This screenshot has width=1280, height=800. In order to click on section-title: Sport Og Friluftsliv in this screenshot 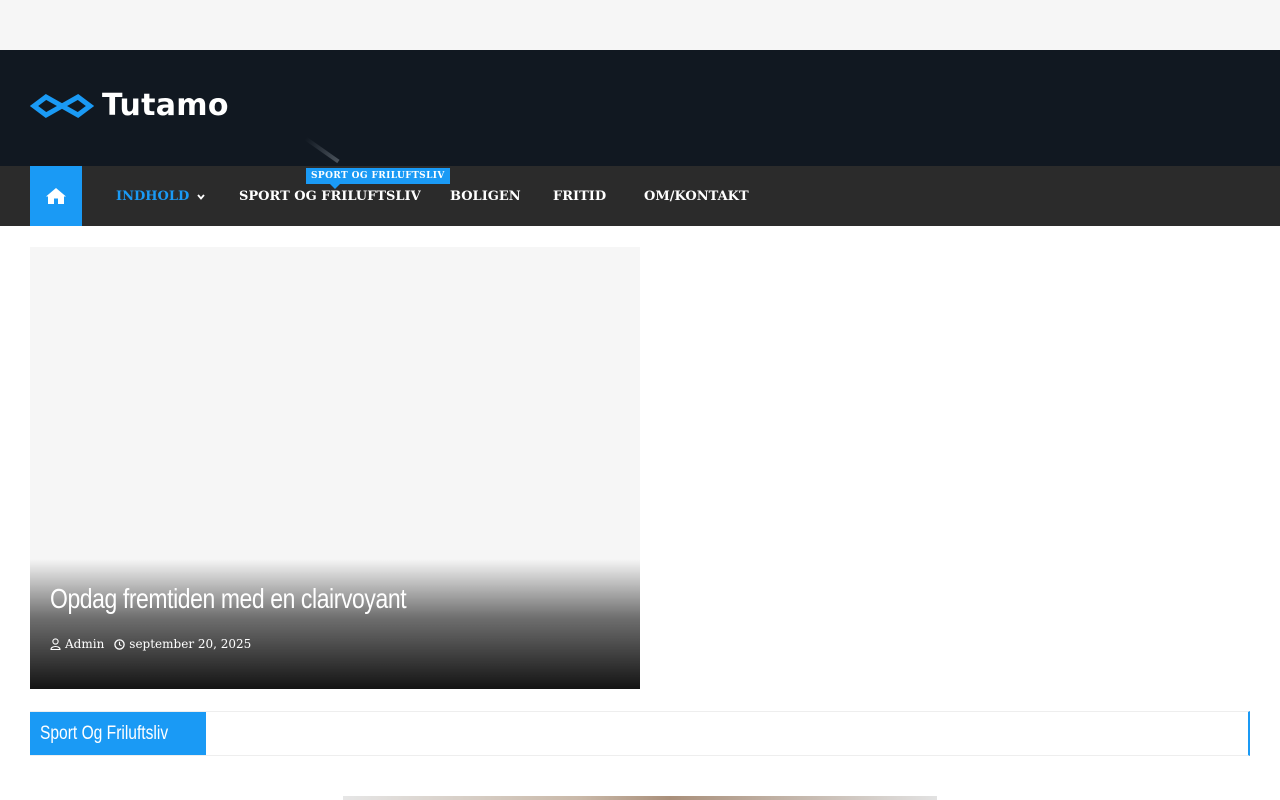, I will do `click(118, 733)`.